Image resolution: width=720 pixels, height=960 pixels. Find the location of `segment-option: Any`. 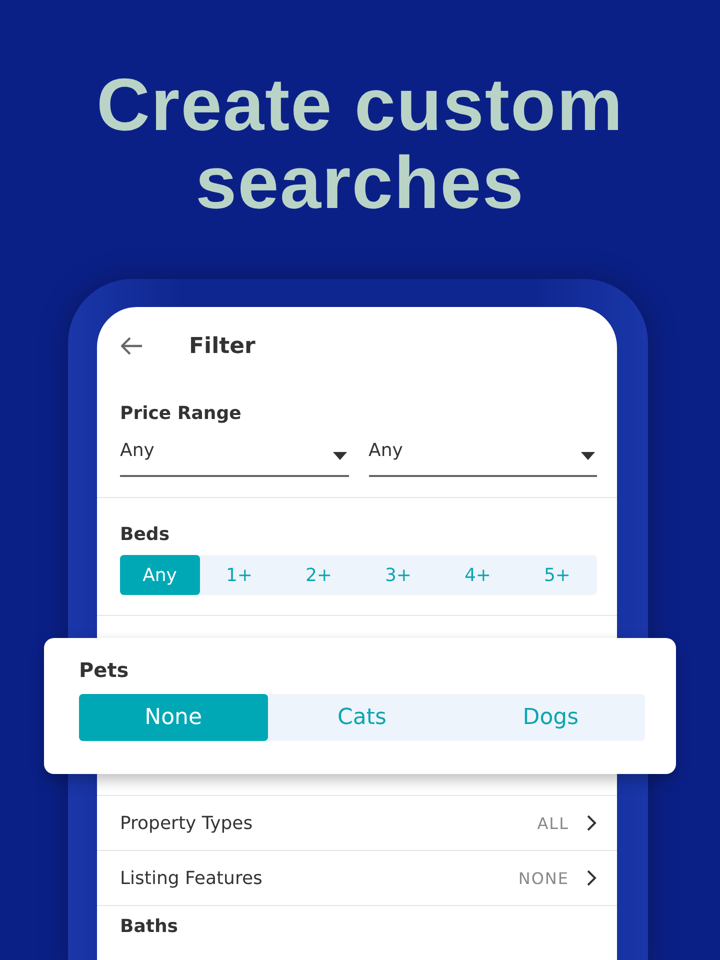

segment-option: Any is located at coordinates (160, 575).